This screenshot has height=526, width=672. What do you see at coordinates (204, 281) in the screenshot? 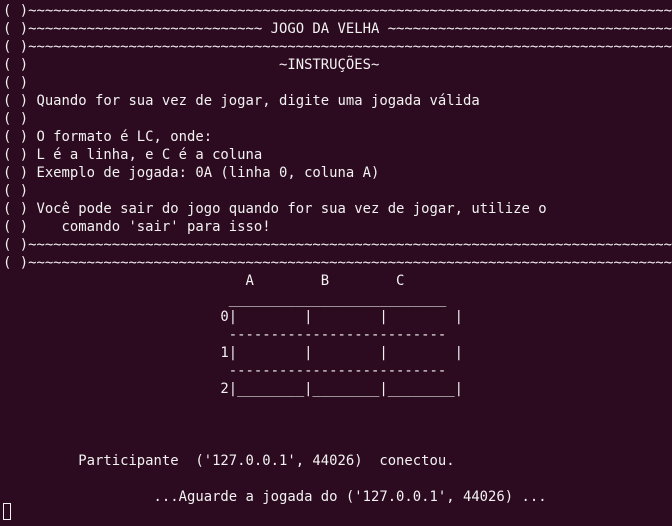
I see `board-column-headers: A B C` at bounding box center [204, 281].